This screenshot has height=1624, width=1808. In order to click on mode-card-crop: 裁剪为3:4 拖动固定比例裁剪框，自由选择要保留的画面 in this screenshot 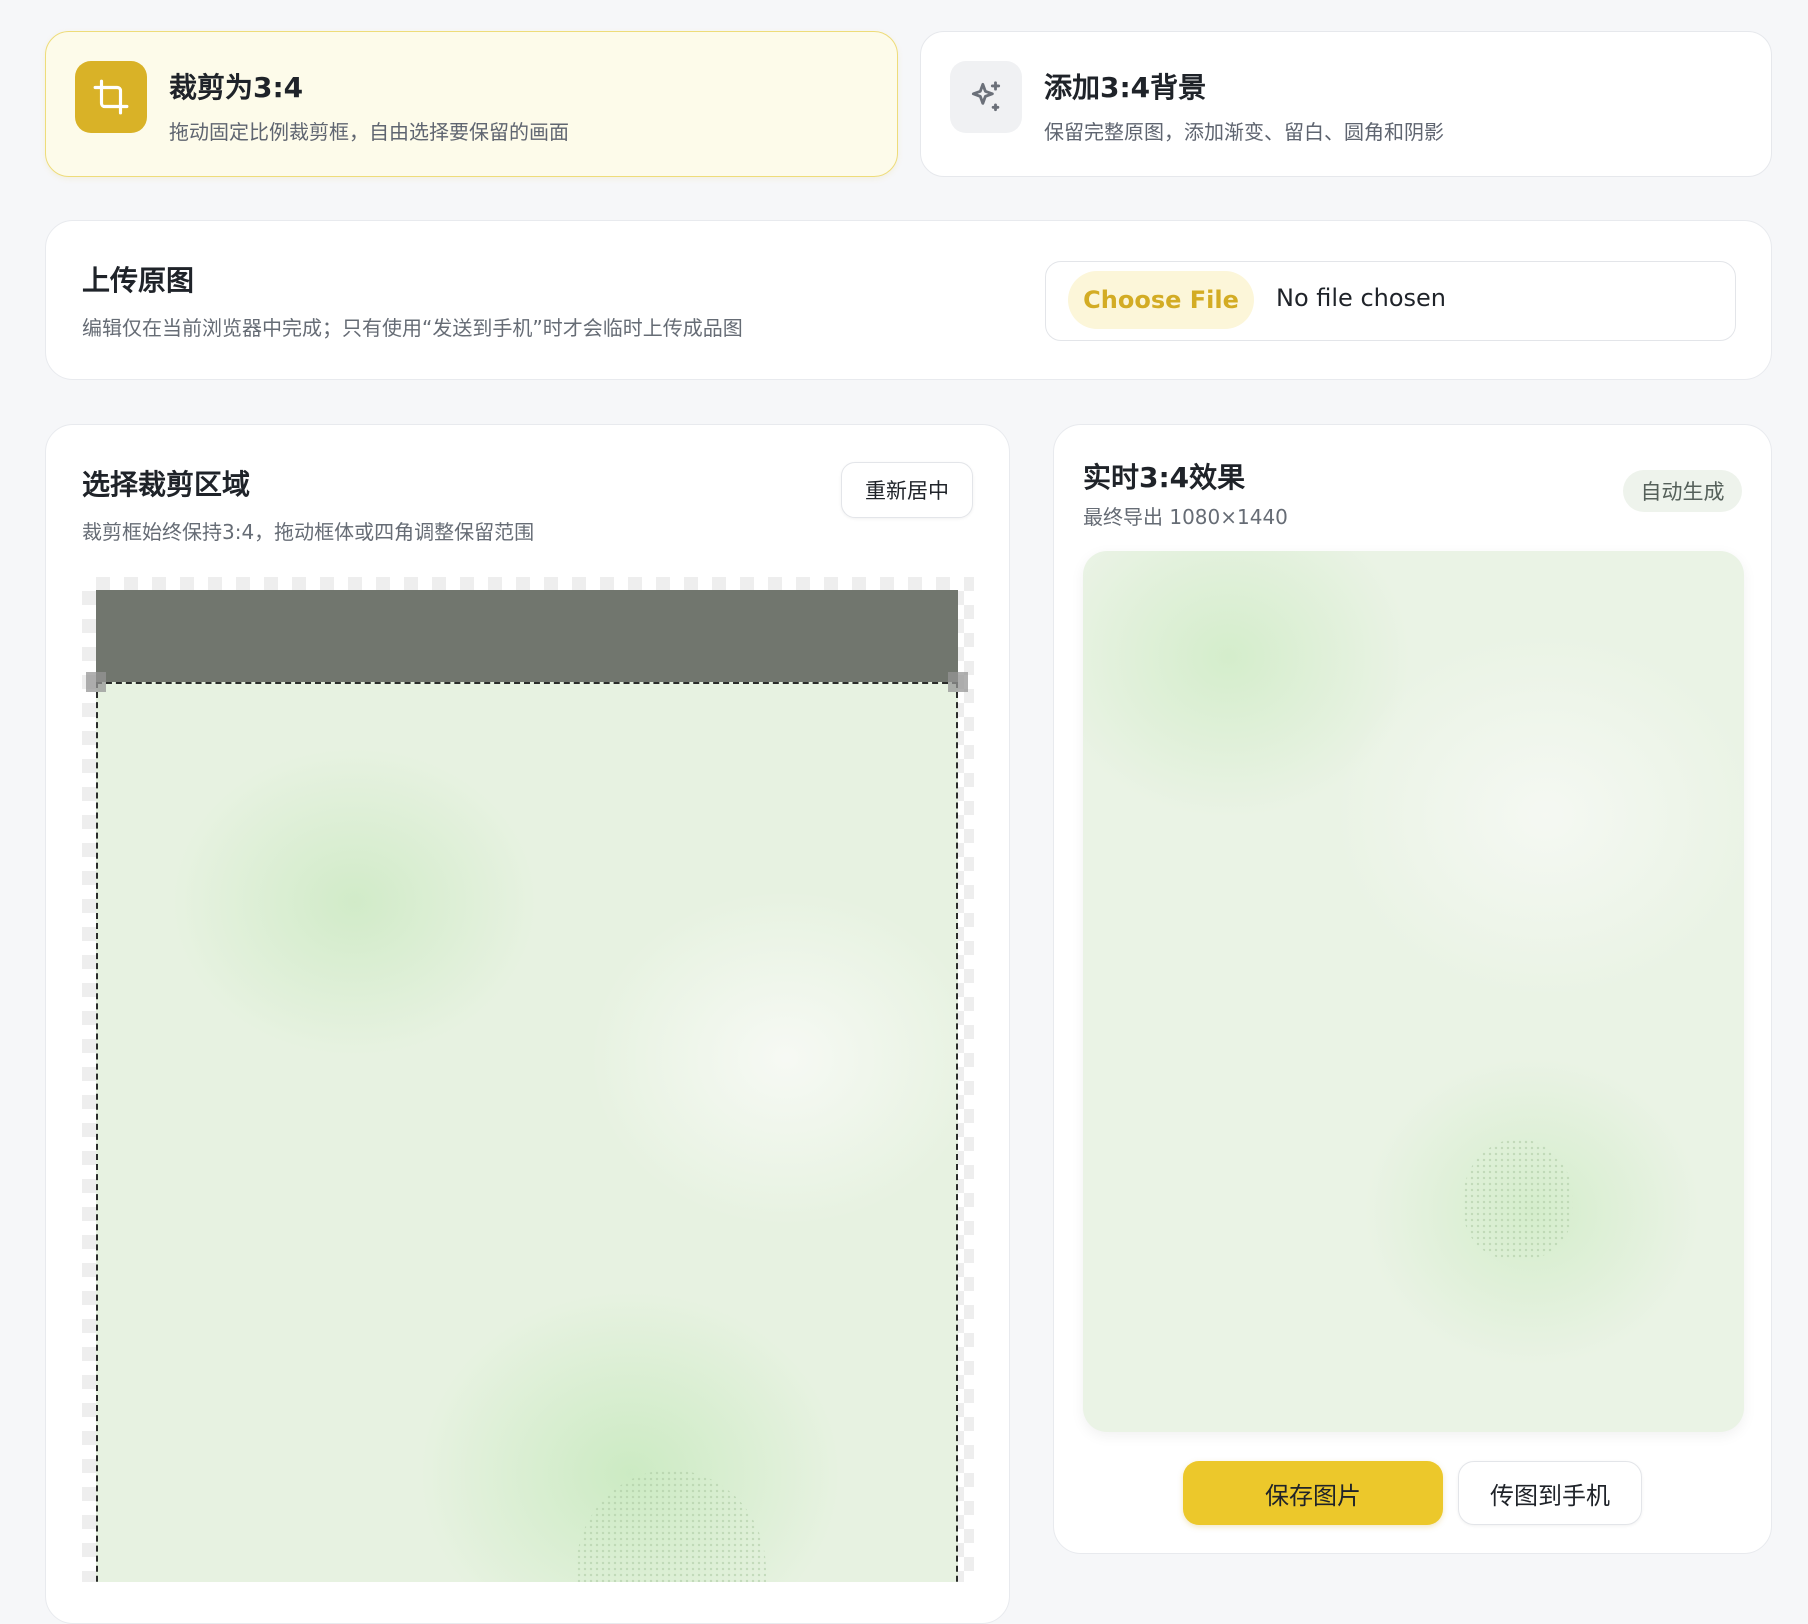, I will do `click(471, 104)`.